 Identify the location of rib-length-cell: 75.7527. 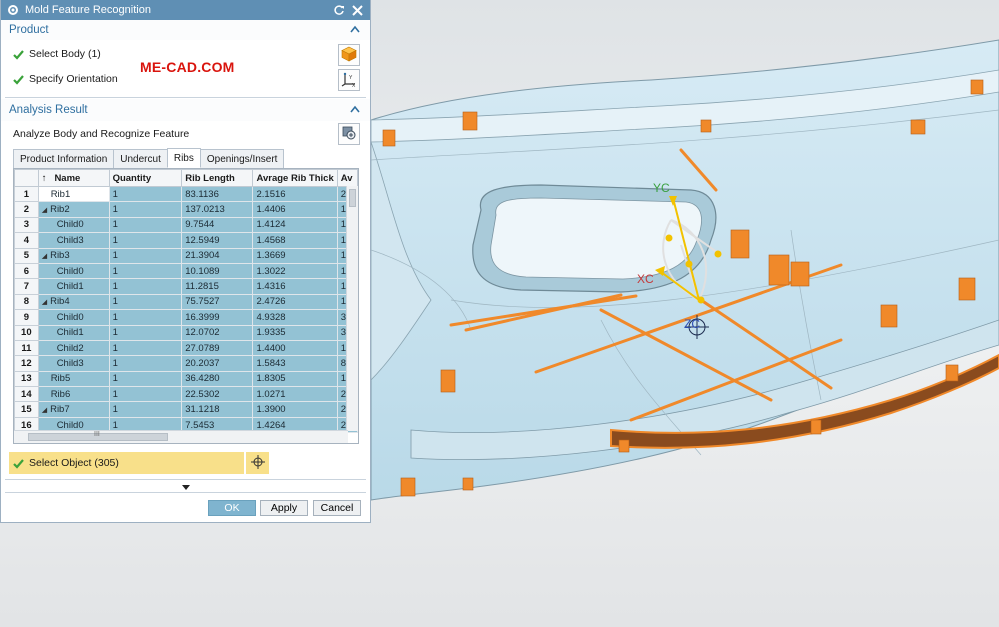
(217, 302).